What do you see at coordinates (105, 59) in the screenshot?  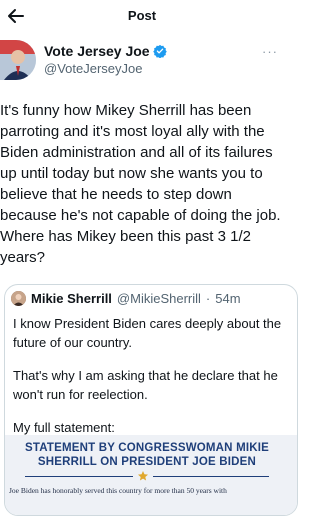 I see `author-info: Vote Jersey Joe @VoteJerseyJoe` at bounding box center [105, 59].